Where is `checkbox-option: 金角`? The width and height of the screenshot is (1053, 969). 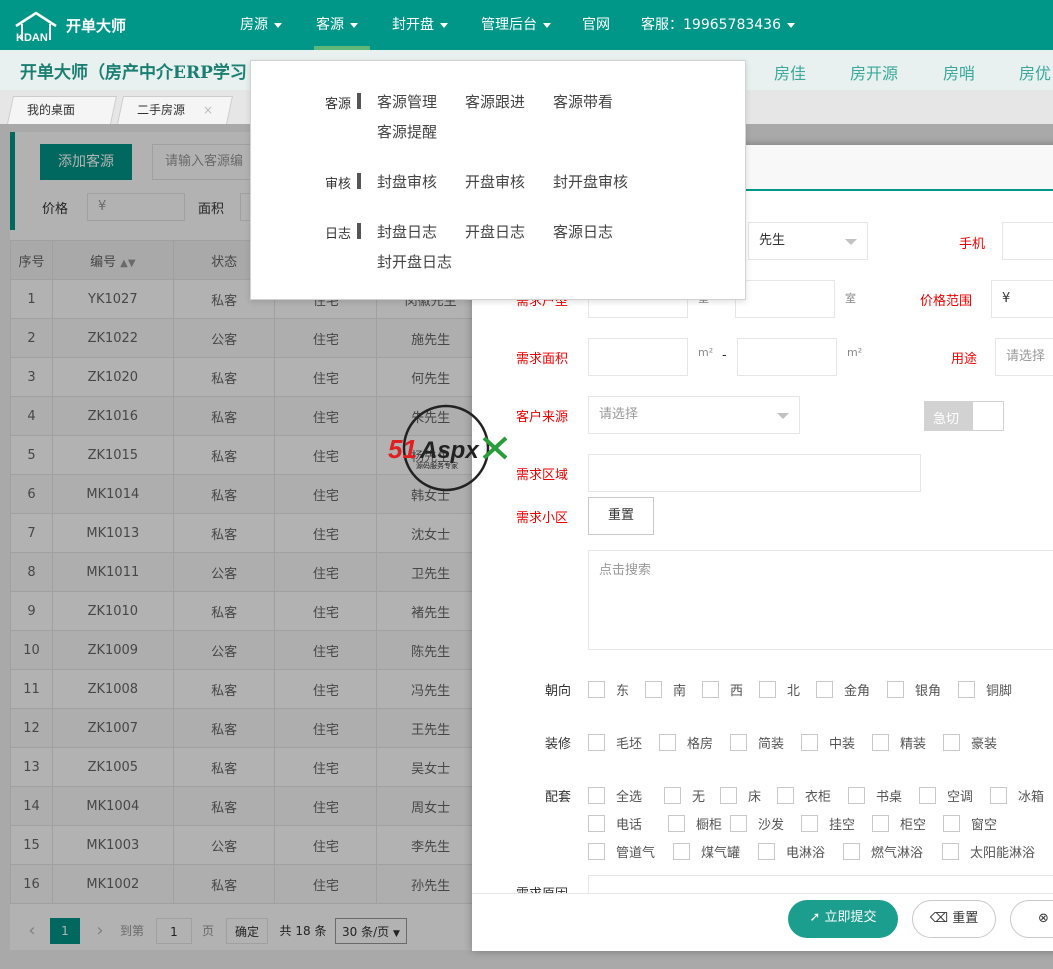 checkbox-option: 金角 is located at coordinates (843, 689).